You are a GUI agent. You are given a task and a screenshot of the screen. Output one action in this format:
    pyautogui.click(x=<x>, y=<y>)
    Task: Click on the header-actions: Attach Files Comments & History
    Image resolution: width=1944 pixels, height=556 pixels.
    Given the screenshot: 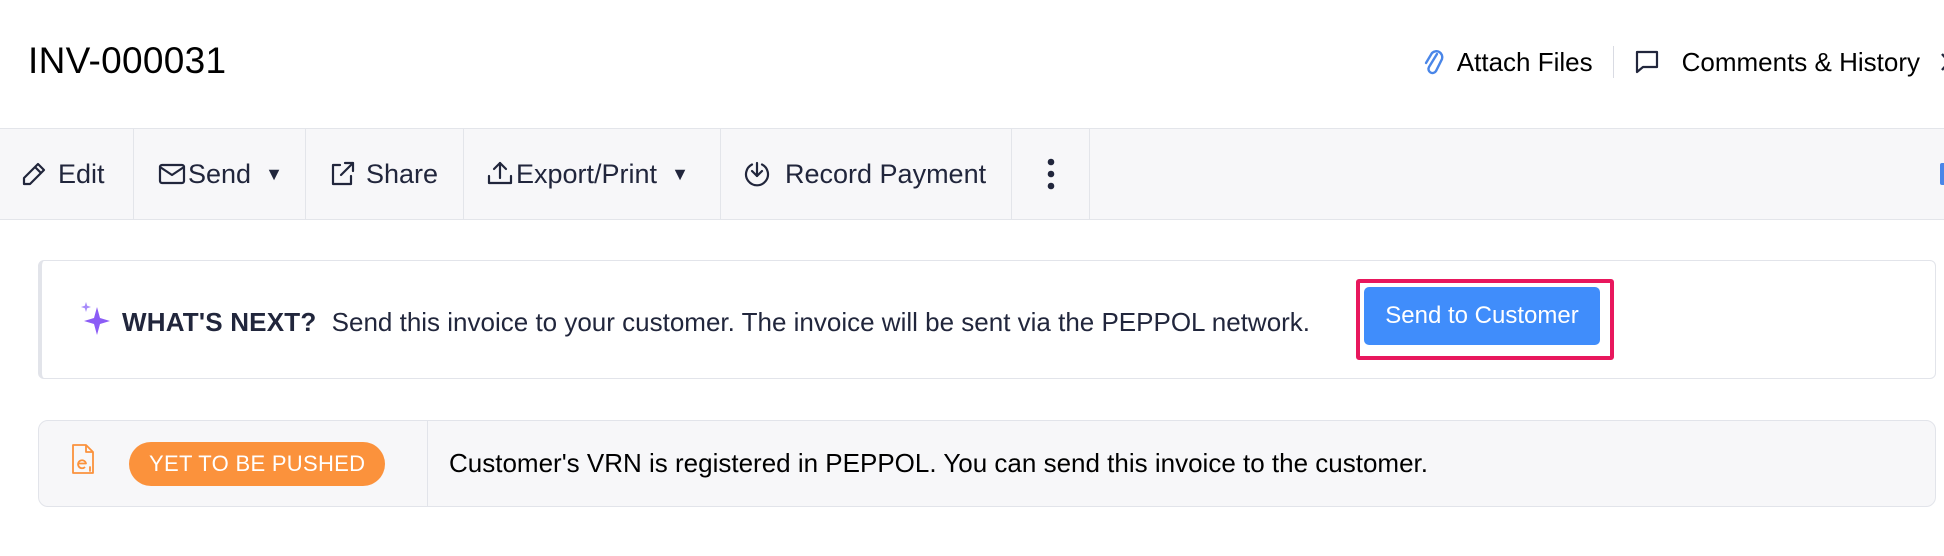 What is the action you would take?
    pyautogui.click(x=1683, y=62)
    